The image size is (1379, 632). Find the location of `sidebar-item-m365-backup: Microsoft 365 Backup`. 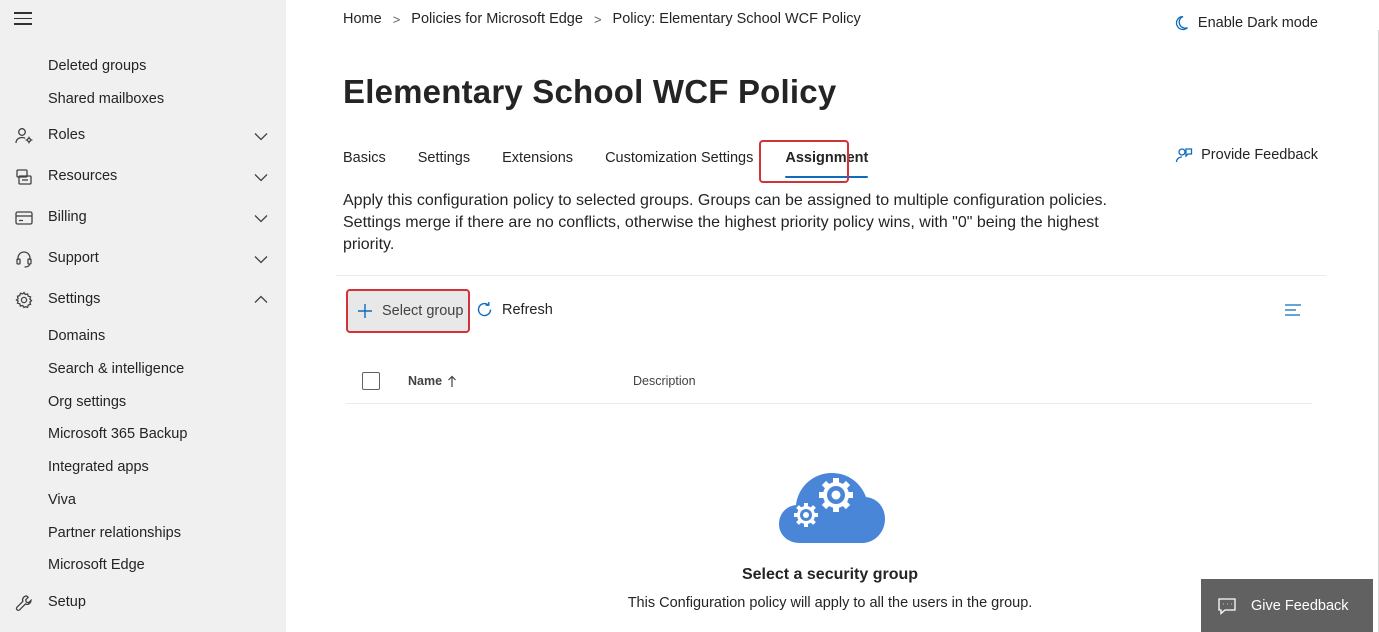

sidebar-item-m365-backup: Microsoft 365 Backup is located at coordinates (117, 434).